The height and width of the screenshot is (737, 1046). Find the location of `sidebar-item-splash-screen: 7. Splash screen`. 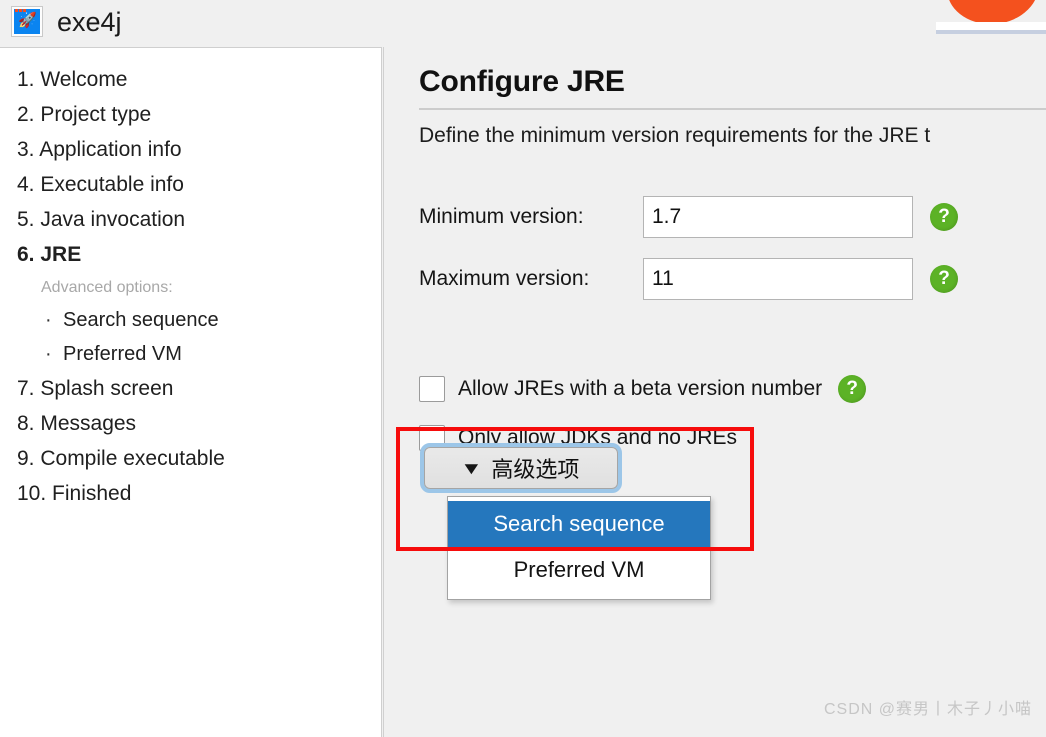

sidebar-item-splash-screen: 7. Splash screen is located at coordinates (199, 388).